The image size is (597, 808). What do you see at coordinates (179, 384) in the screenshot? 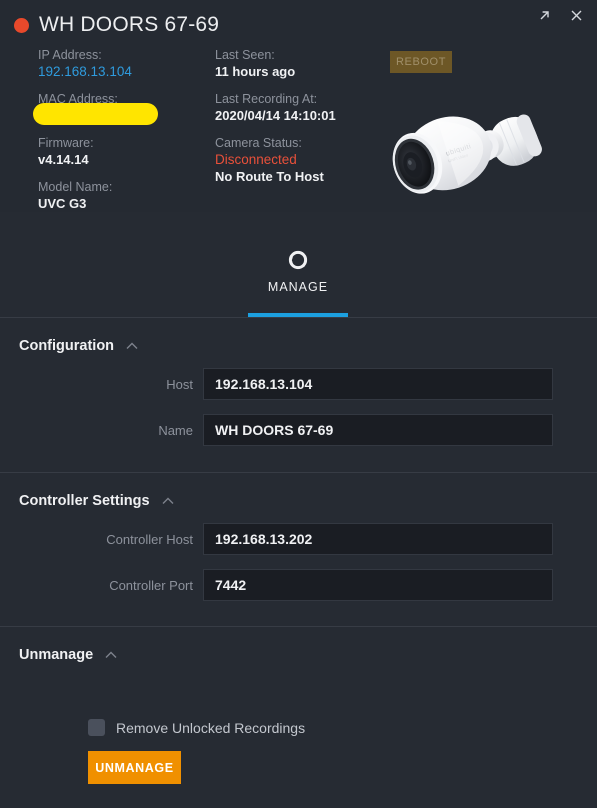
I see `field-label: Host` at bounding box center [179, 384].